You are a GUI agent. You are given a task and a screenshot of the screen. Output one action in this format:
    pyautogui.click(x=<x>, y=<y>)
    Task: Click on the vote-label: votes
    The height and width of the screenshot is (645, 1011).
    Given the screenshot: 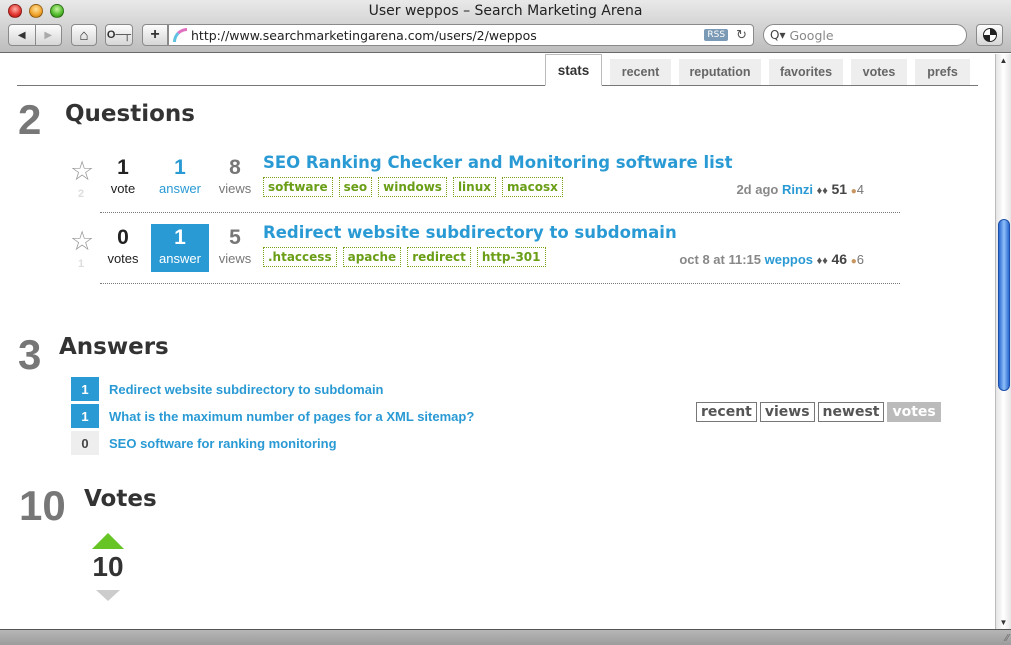 What is the action you would take?
    pyautogui.click(x=123, y=258)
    